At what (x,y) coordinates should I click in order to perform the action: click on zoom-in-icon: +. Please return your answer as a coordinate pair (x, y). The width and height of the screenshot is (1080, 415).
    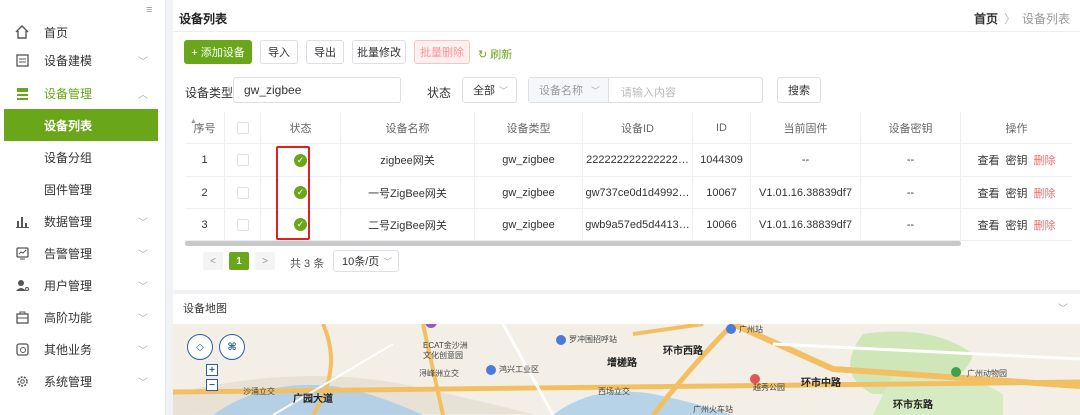
    Looking at the image, I should click on (212, 370).